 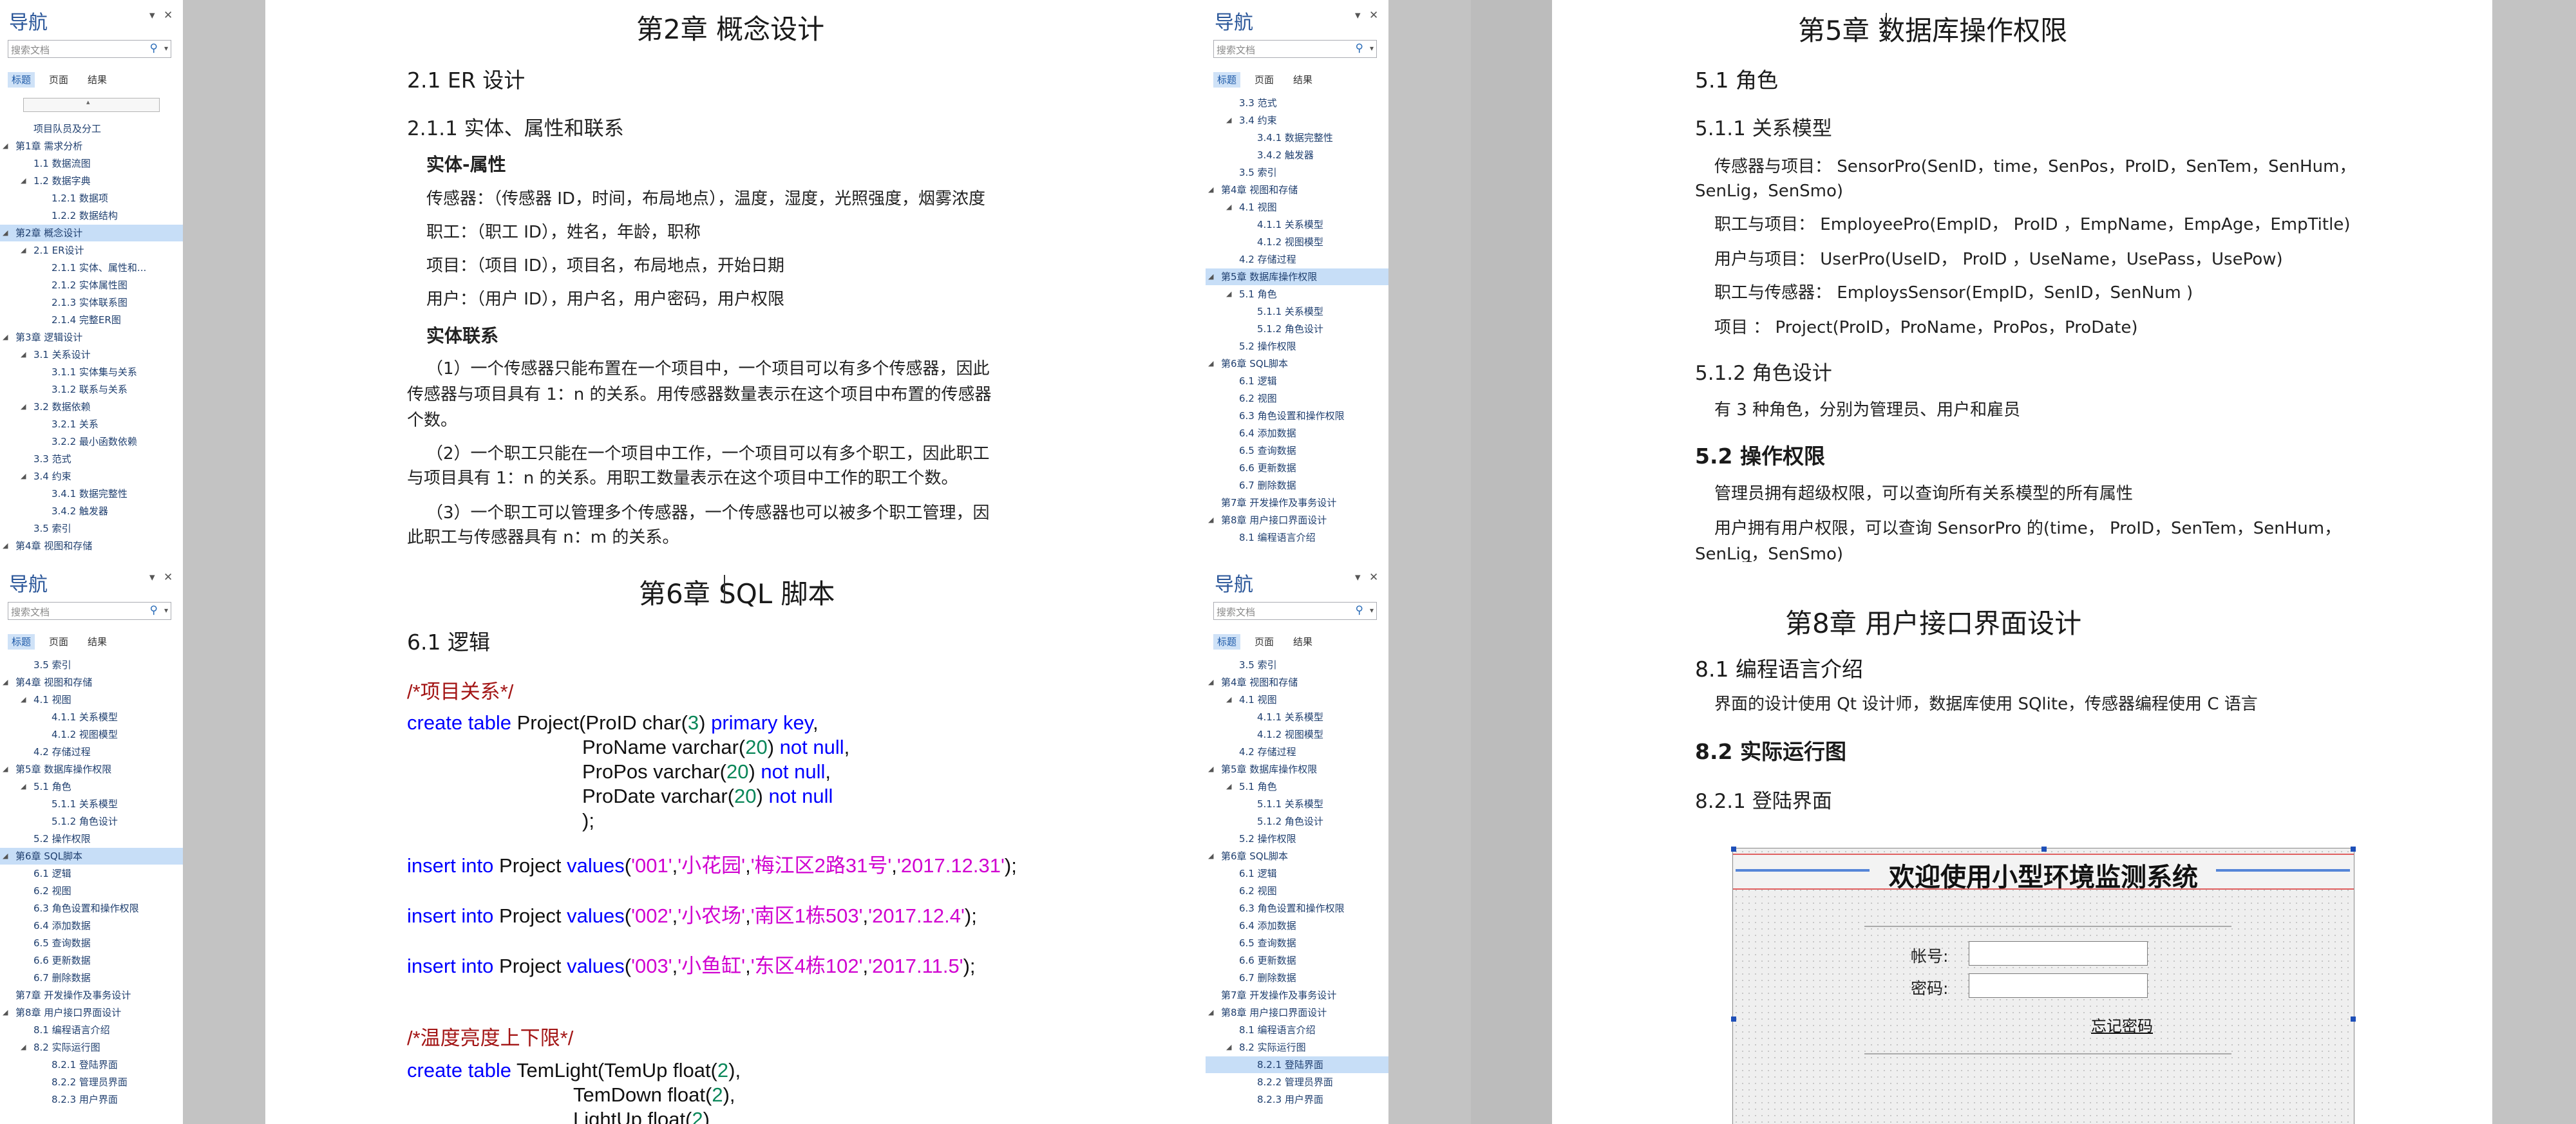 I want to click on tree-item: ◢ 第1章 需求分析, so click(x=92, y=146).